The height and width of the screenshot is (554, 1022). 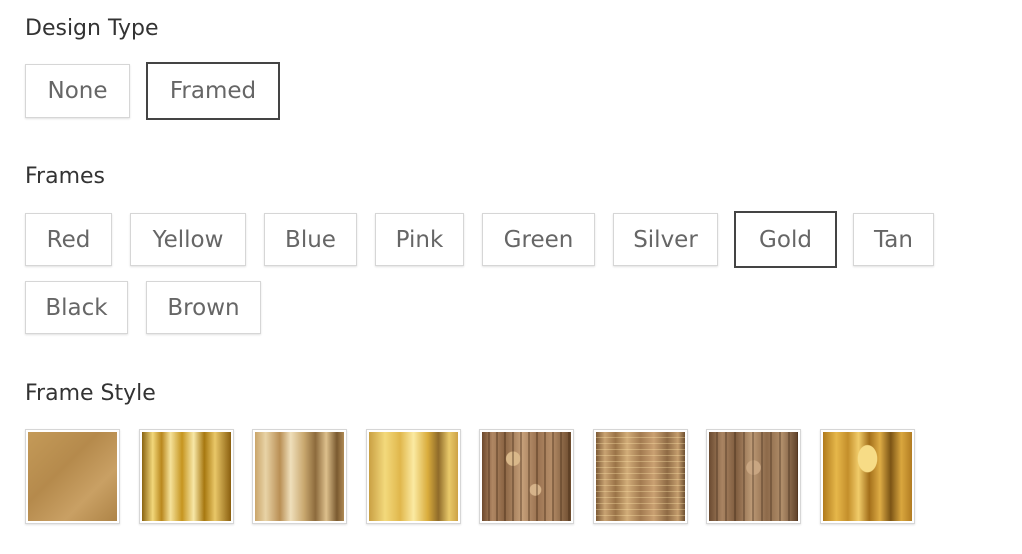 What do you see at coordinates (76, 307) in the screenshot?
I see `frame-black-button: Black` at bounding box center [76, 307].